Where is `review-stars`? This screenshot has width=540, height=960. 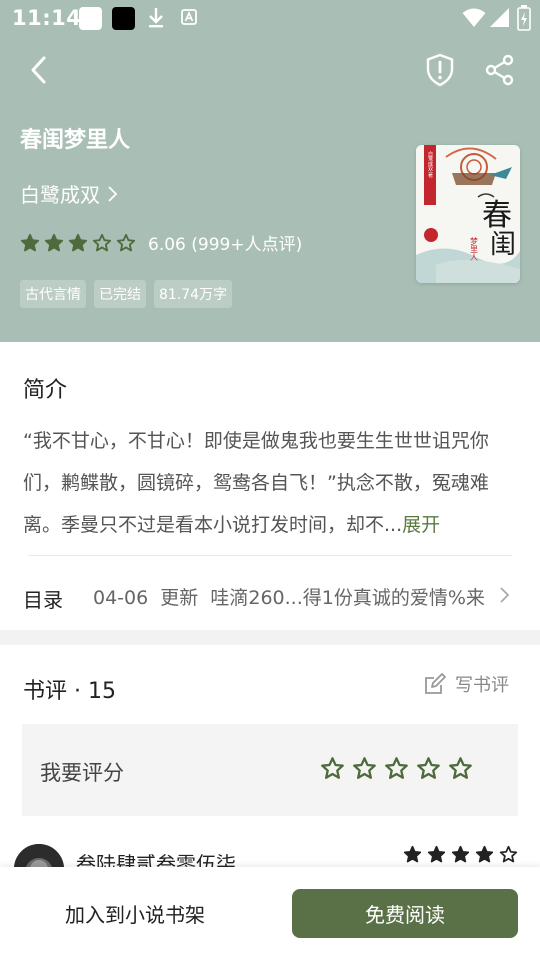
review-stars is located at coordinates (460, 854).